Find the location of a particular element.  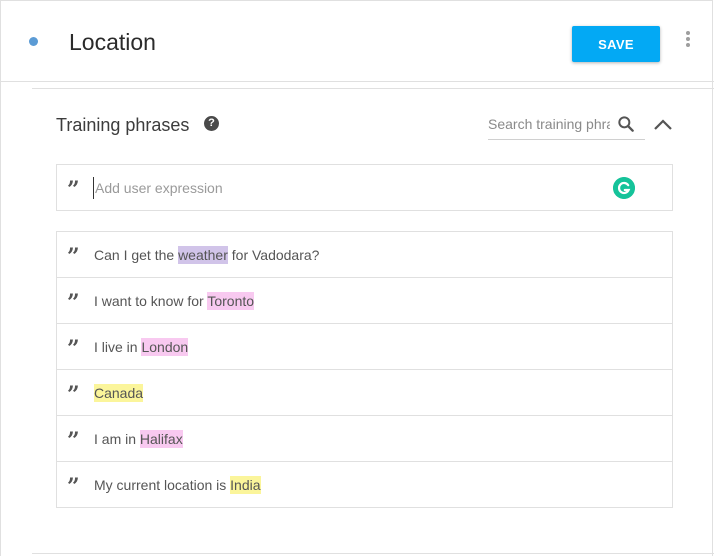

phrase-text-before: My current location is is located at coordinates (162, 485).